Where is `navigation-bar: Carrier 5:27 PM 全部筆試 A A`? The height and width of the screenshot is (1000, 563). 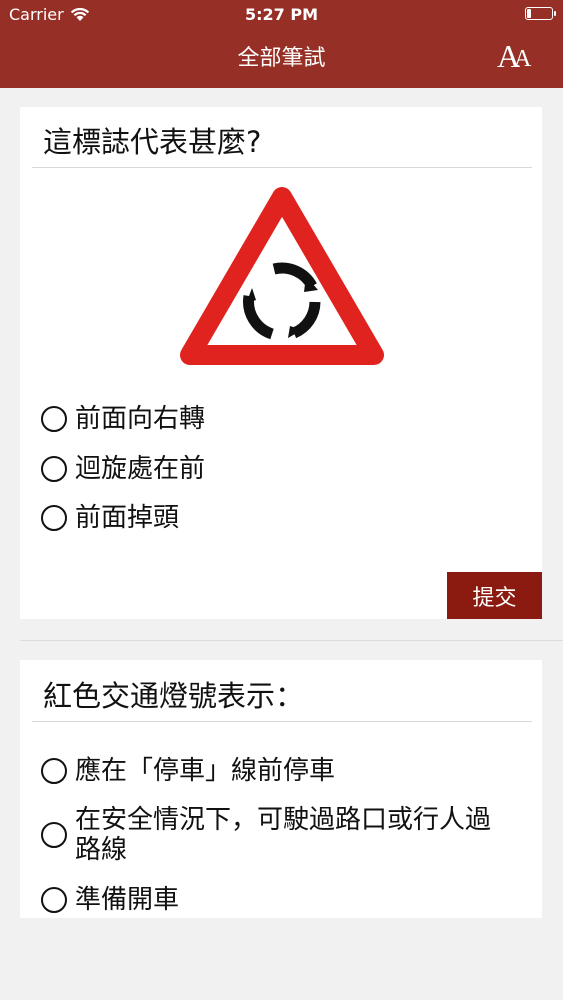 navigation-bar: Carrier 5:27 PM 全部筆試 A A is located at coordinates (281, 44).